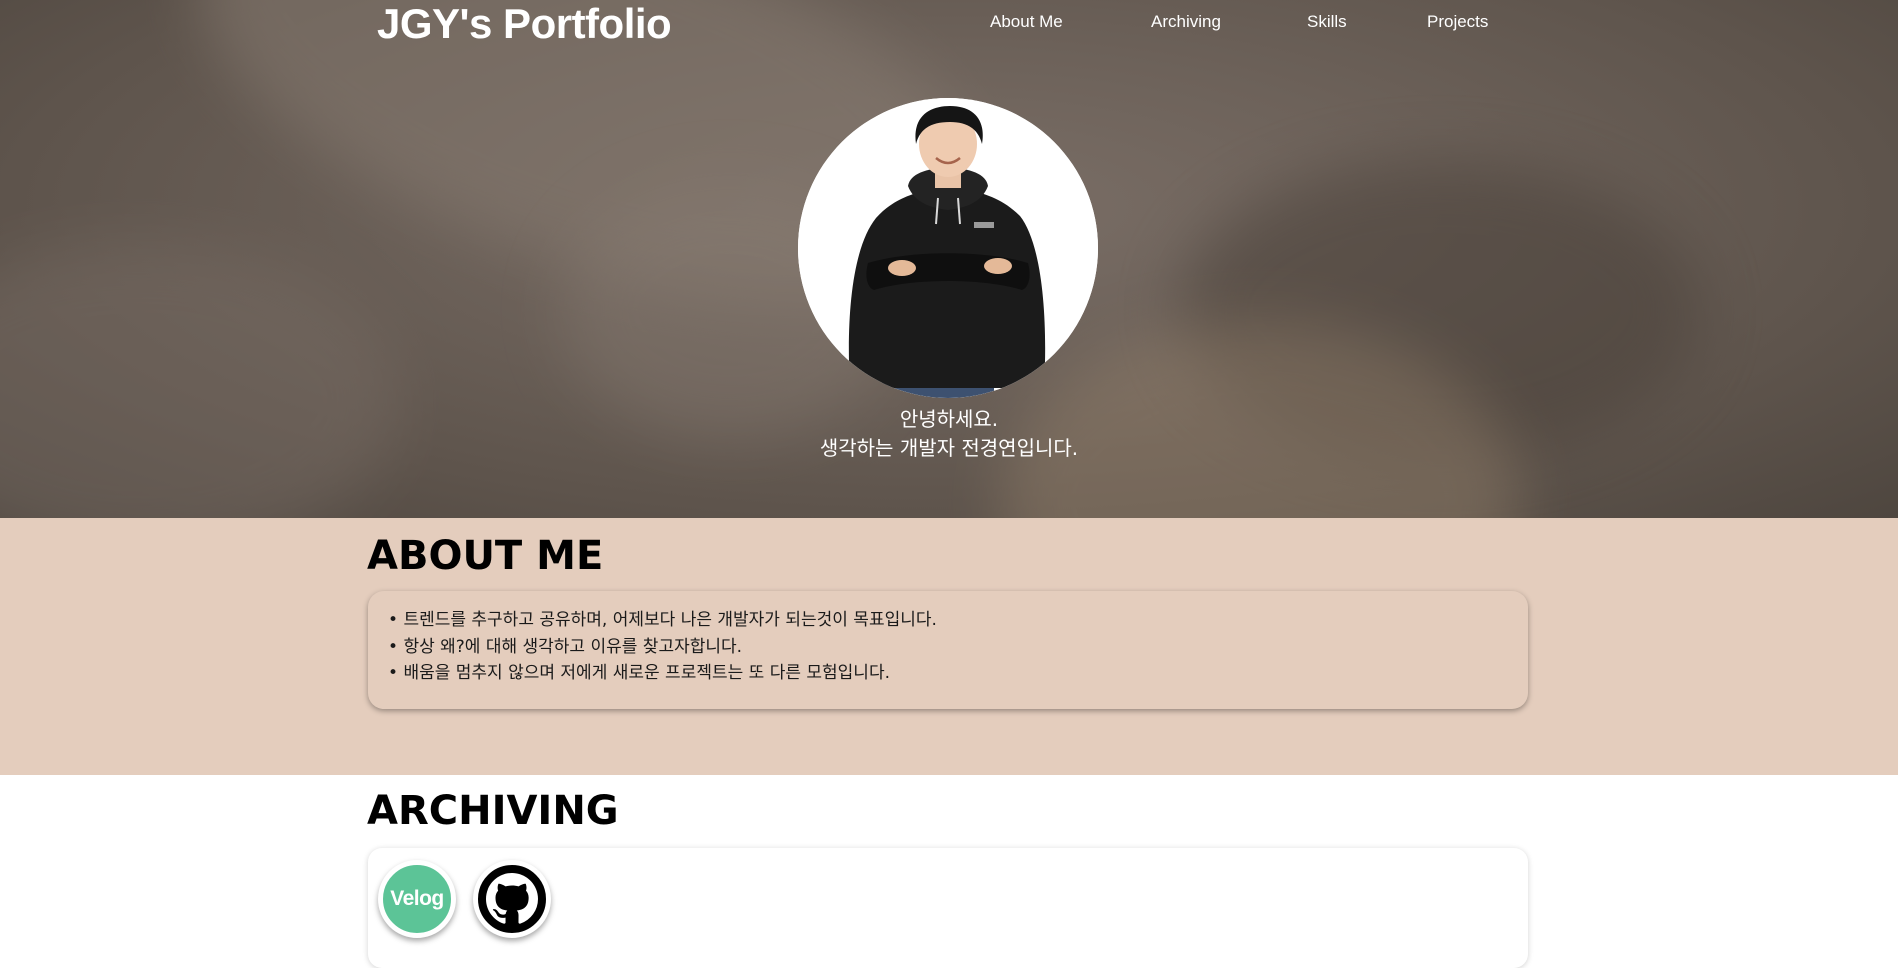  Describe the element at coordinates (948, 620) in the screenshot. I see `about-me-item: 트렌드를 추구하고 공유하며, 어제보다 나은 개발자가 되는것이 목표입니다.` at that location.